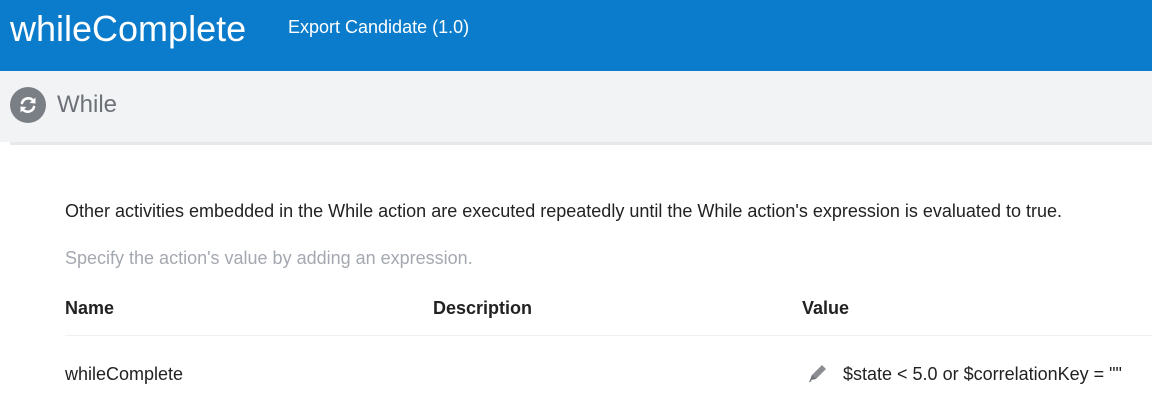 This screenshot has height=402, width=1152. Describe the element at coordinates (818, 373) in the screenshot. I see `pencil-icon` at that location.